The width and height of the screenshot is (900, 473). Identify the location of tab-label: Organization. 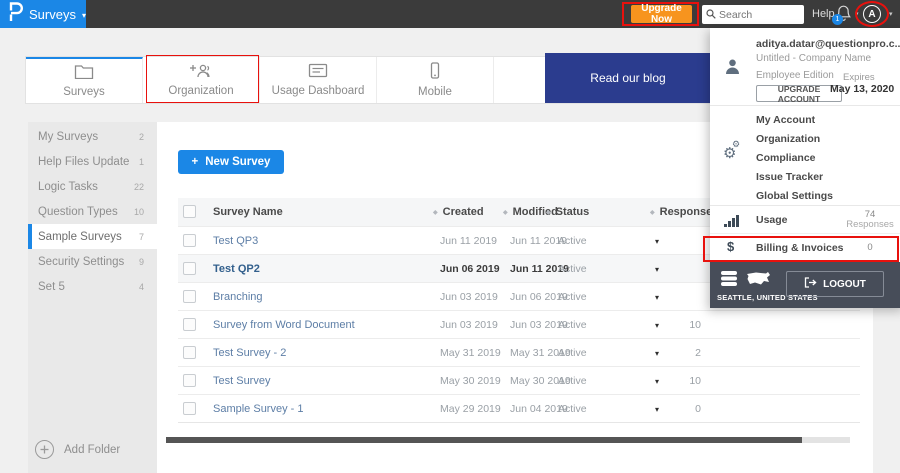
(201, 91).